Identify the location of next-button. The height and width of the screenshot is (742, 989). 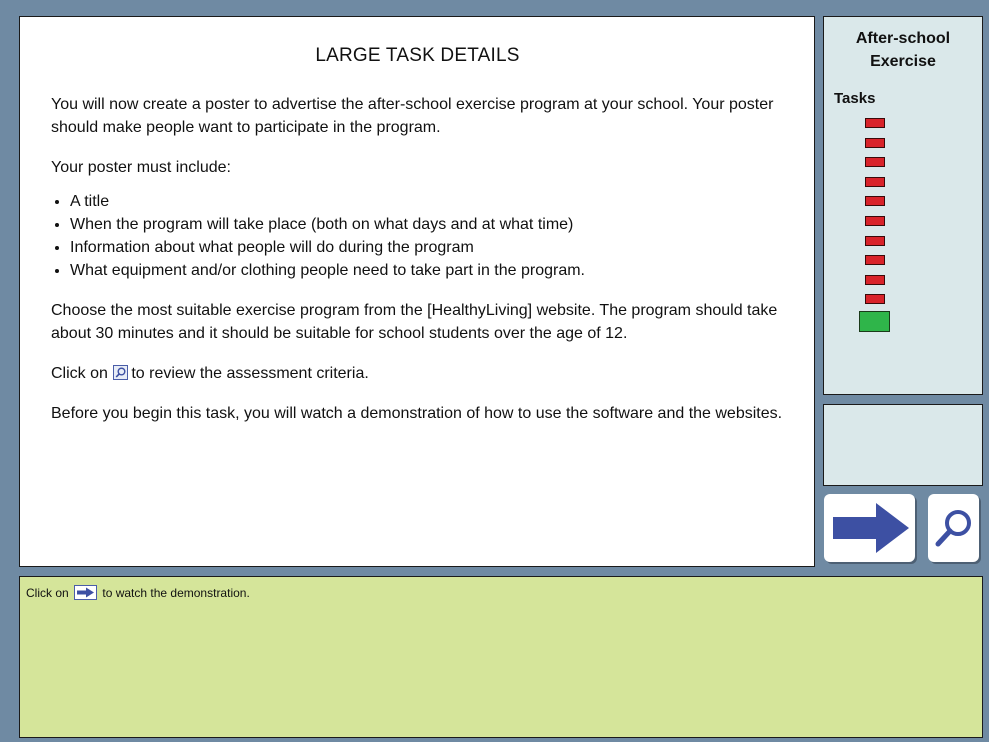
(869, 528).